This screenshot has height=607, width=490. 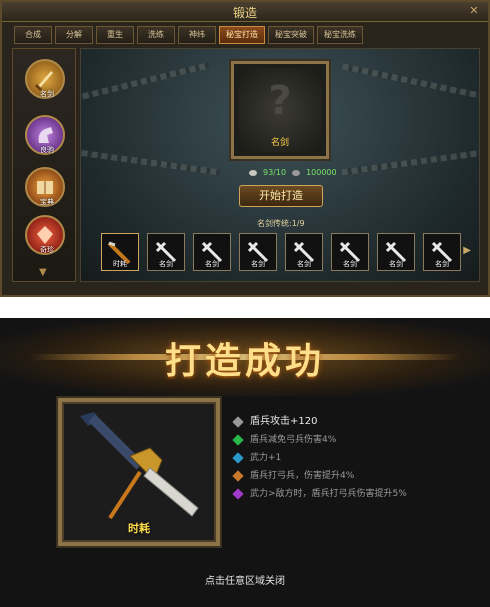 What do you see at coordinates (47, 150) in the screenshot?
I see `sidebar-item-label: 良驹` at bounding box center [47, 150].